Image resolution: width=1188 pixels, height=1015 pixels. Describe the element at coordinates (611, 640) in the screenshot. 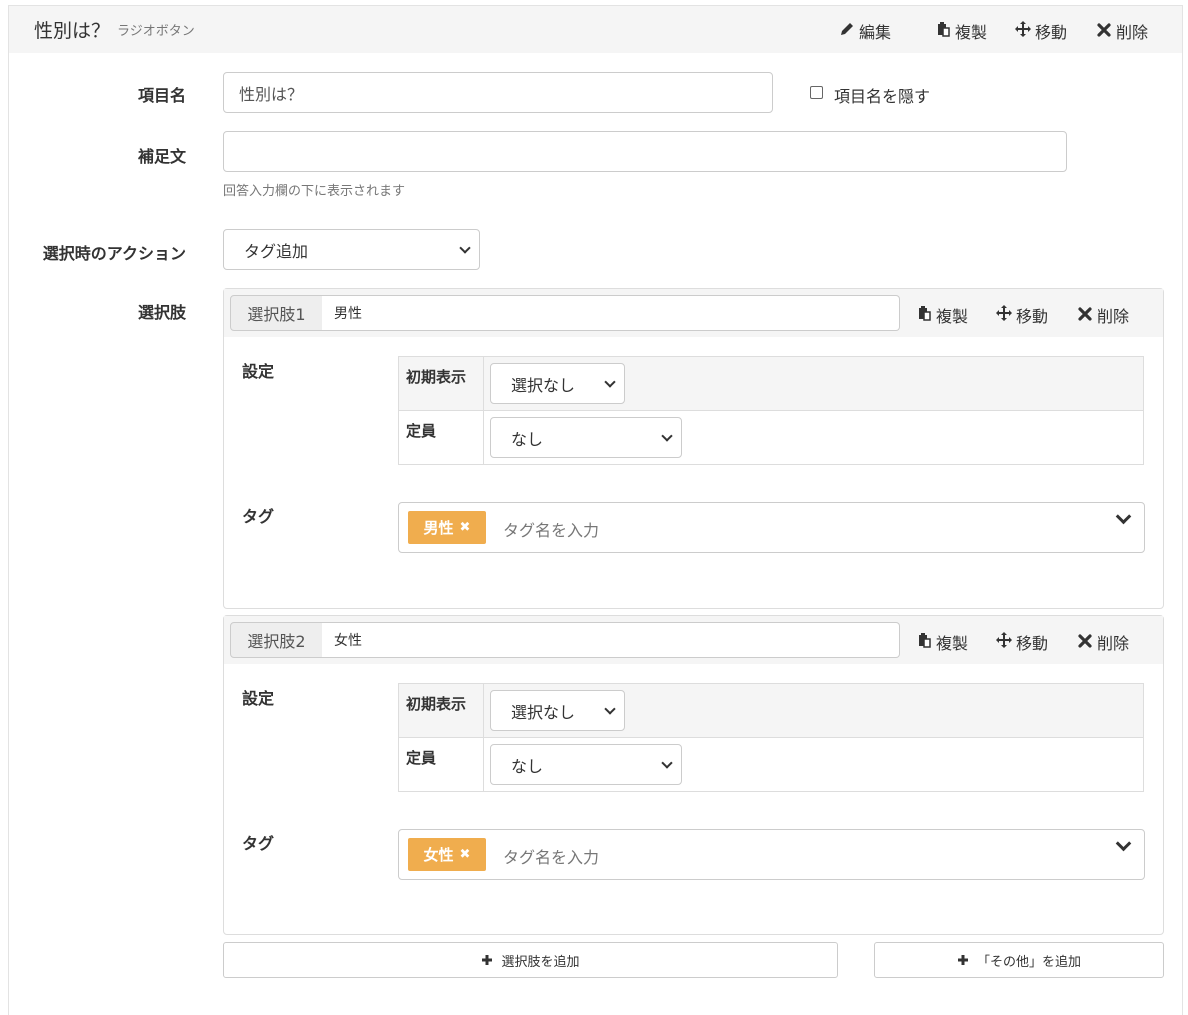

I see `choice-value-input: 女性` at that location.